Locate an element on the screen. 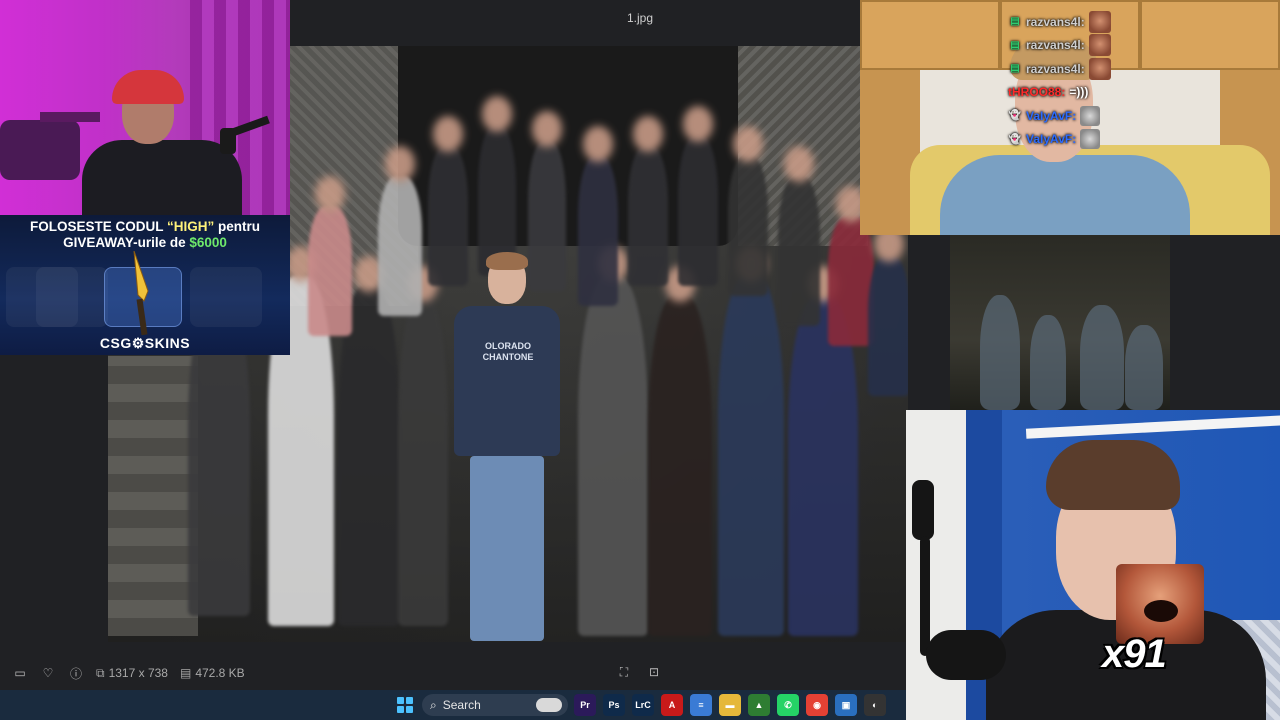  dimensions-icon: ⧉ is located at coordinates (100, 672).